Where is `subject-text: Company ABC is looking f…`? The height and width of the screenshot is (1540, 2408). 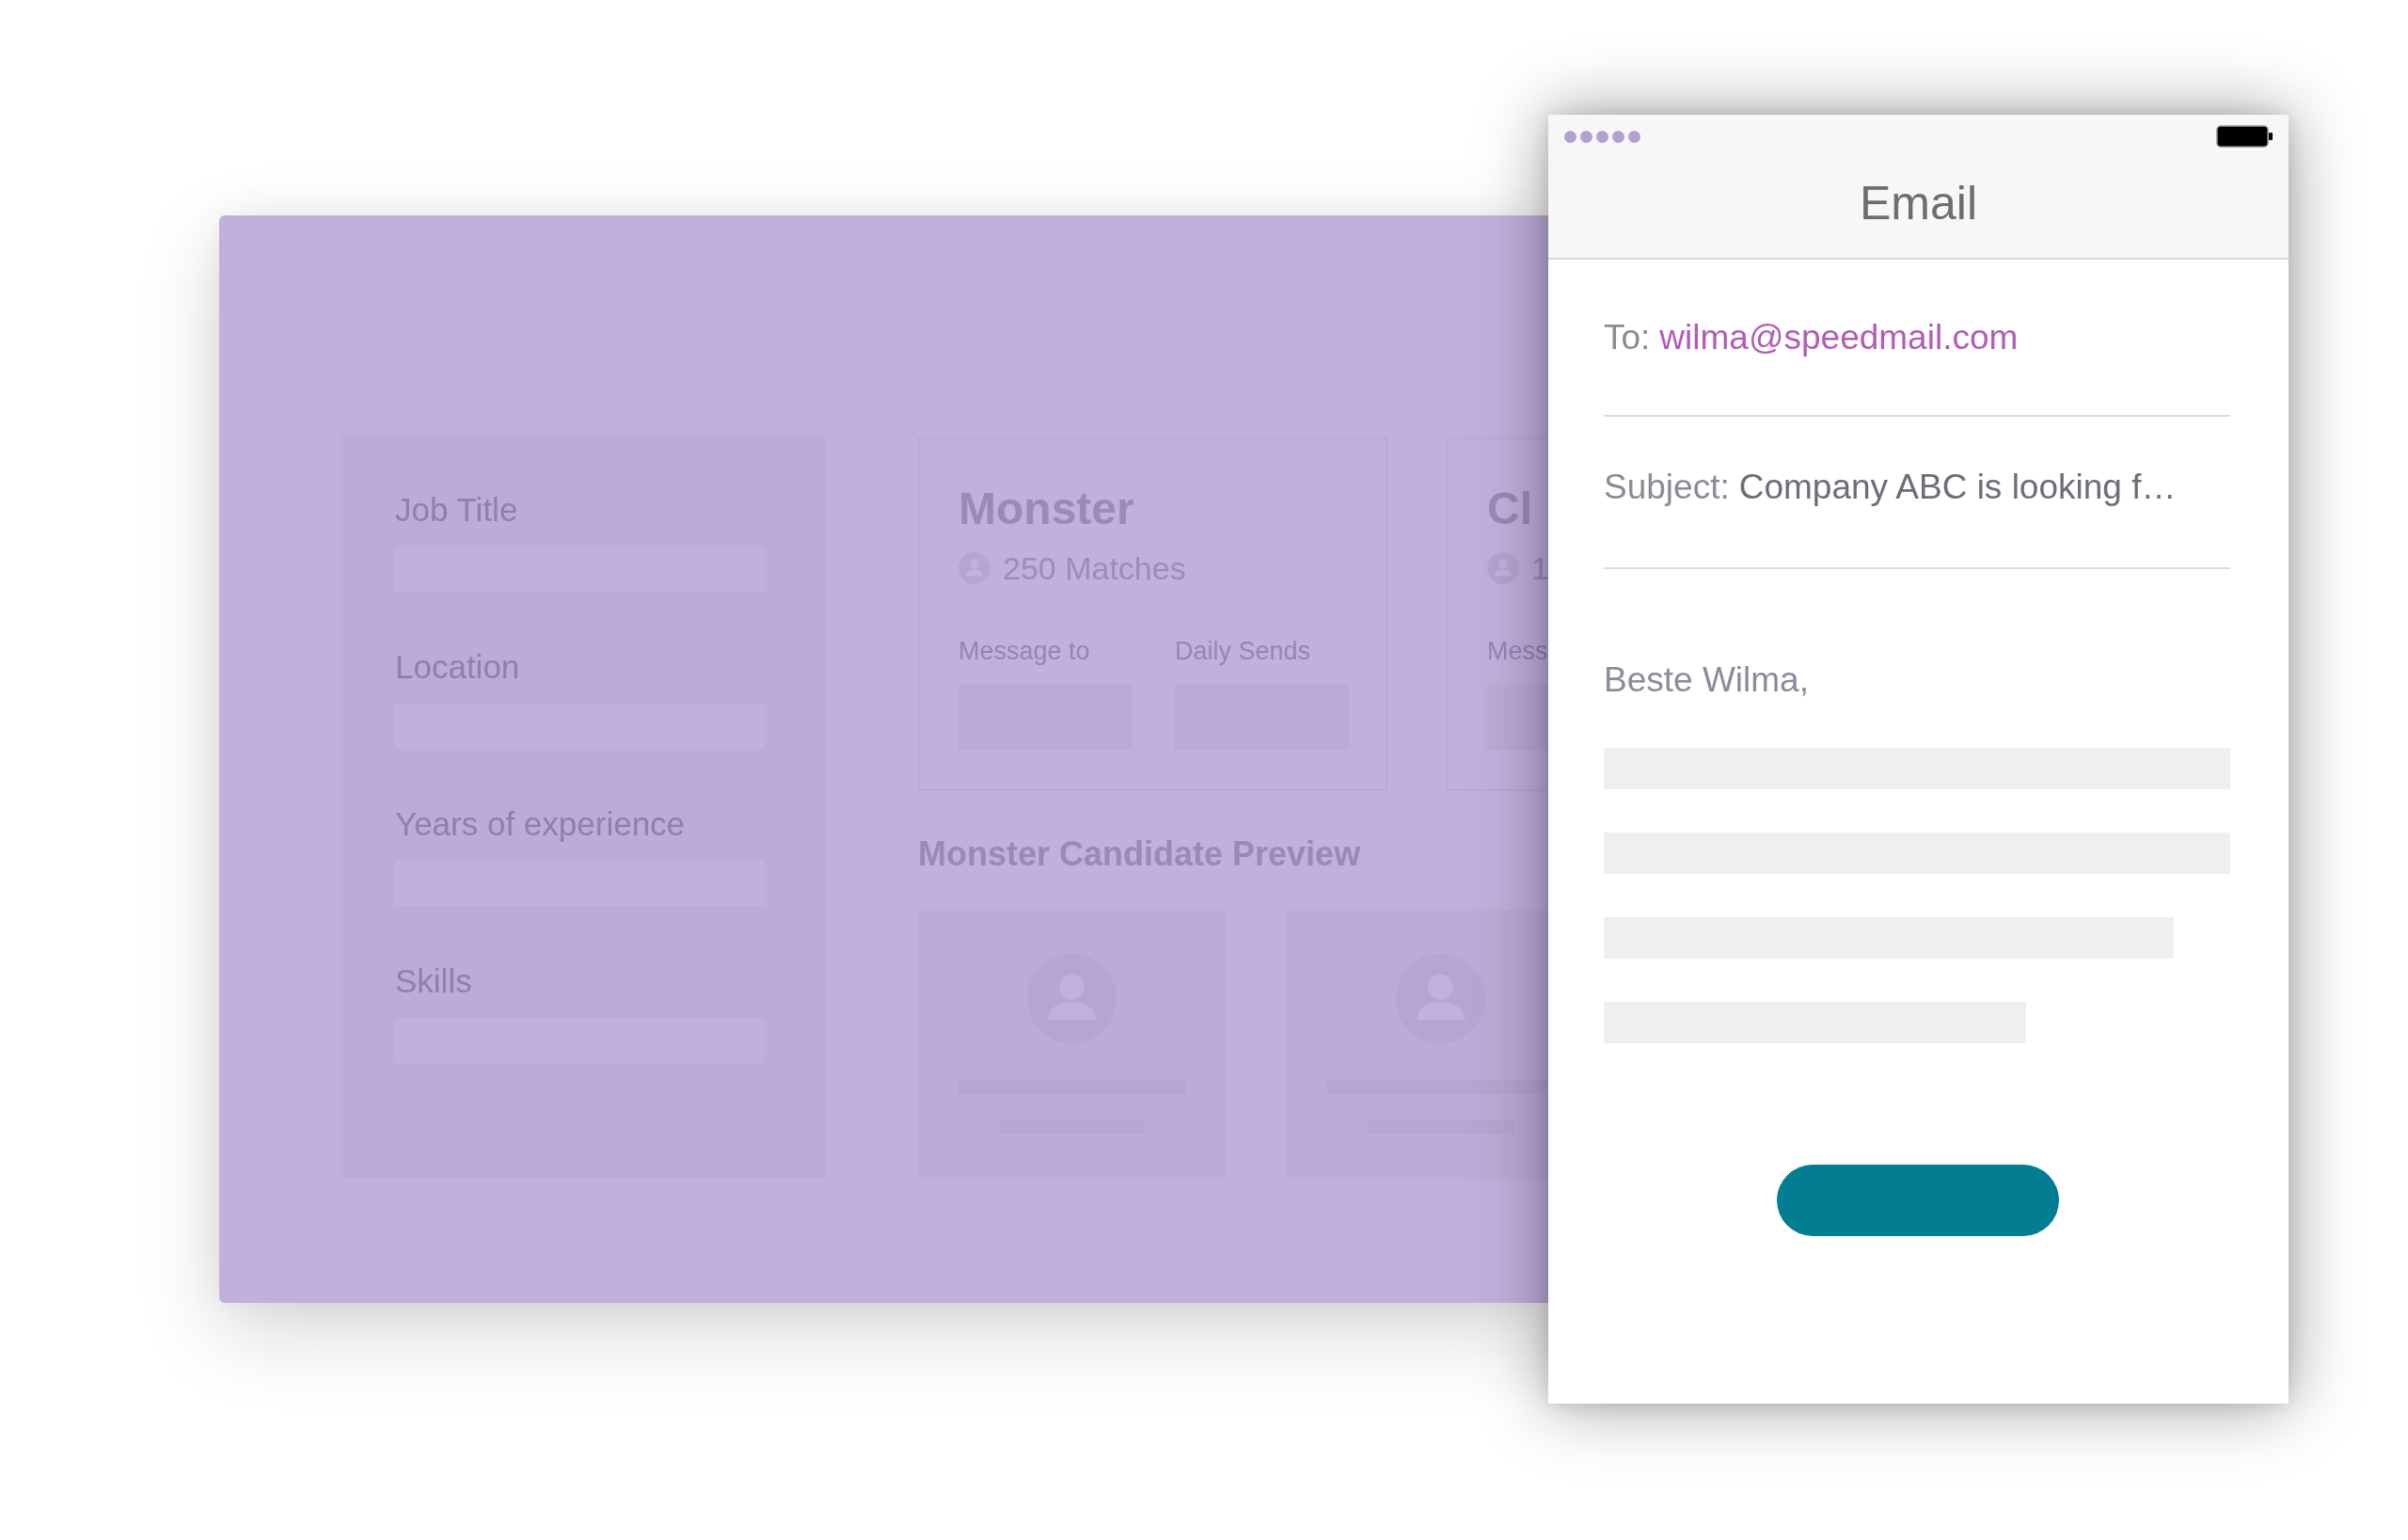
subject-text: Company ABC is looking f… is located at coordinates (1958, 487).